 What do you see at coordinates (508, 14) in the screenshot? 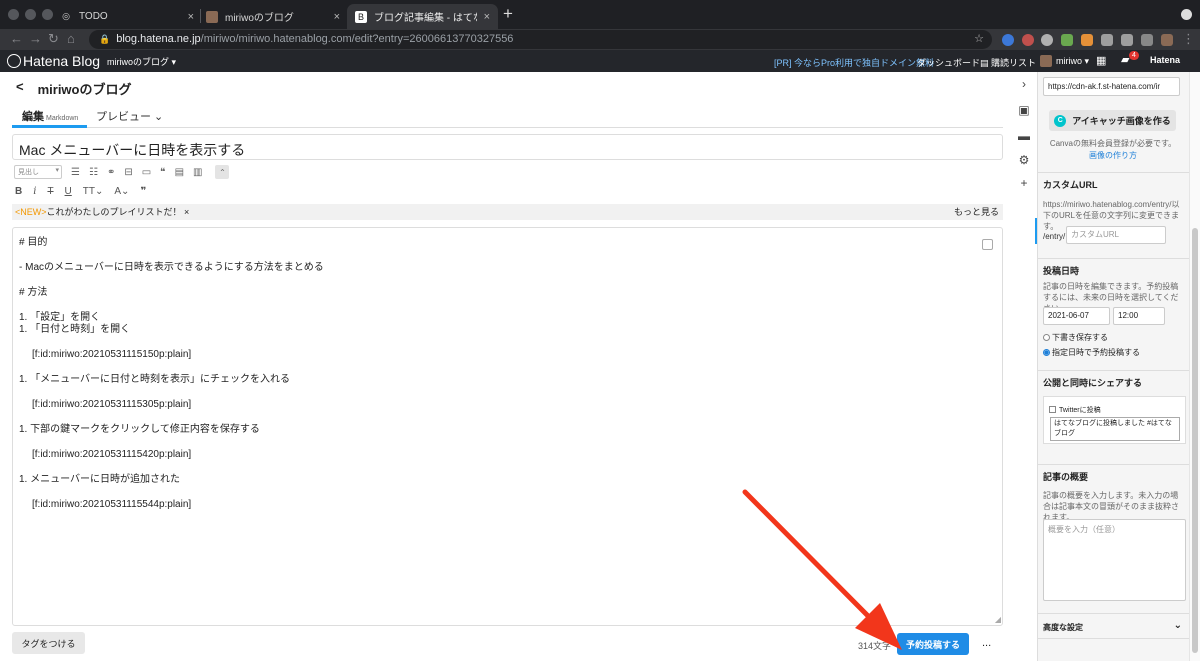
I see `new-tab-button: +` at bounding box center [508, 14].